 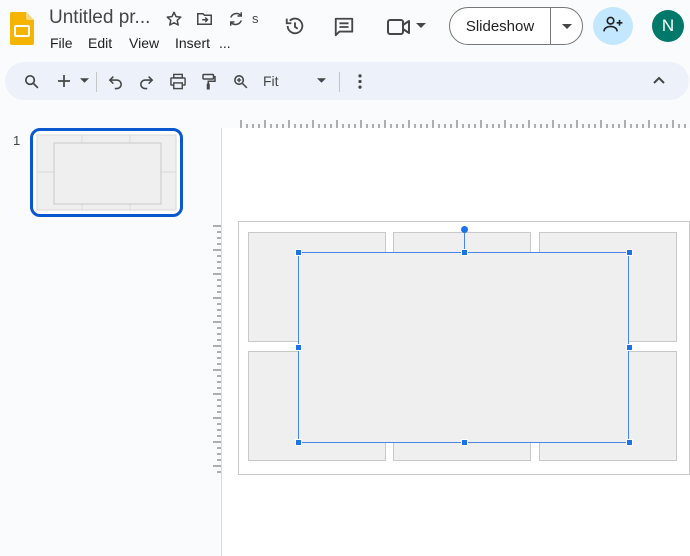 What do you see at coordinates (204, 19) in the screenshot?
I see `move-folder-icon` at bounding box center [204, 19].